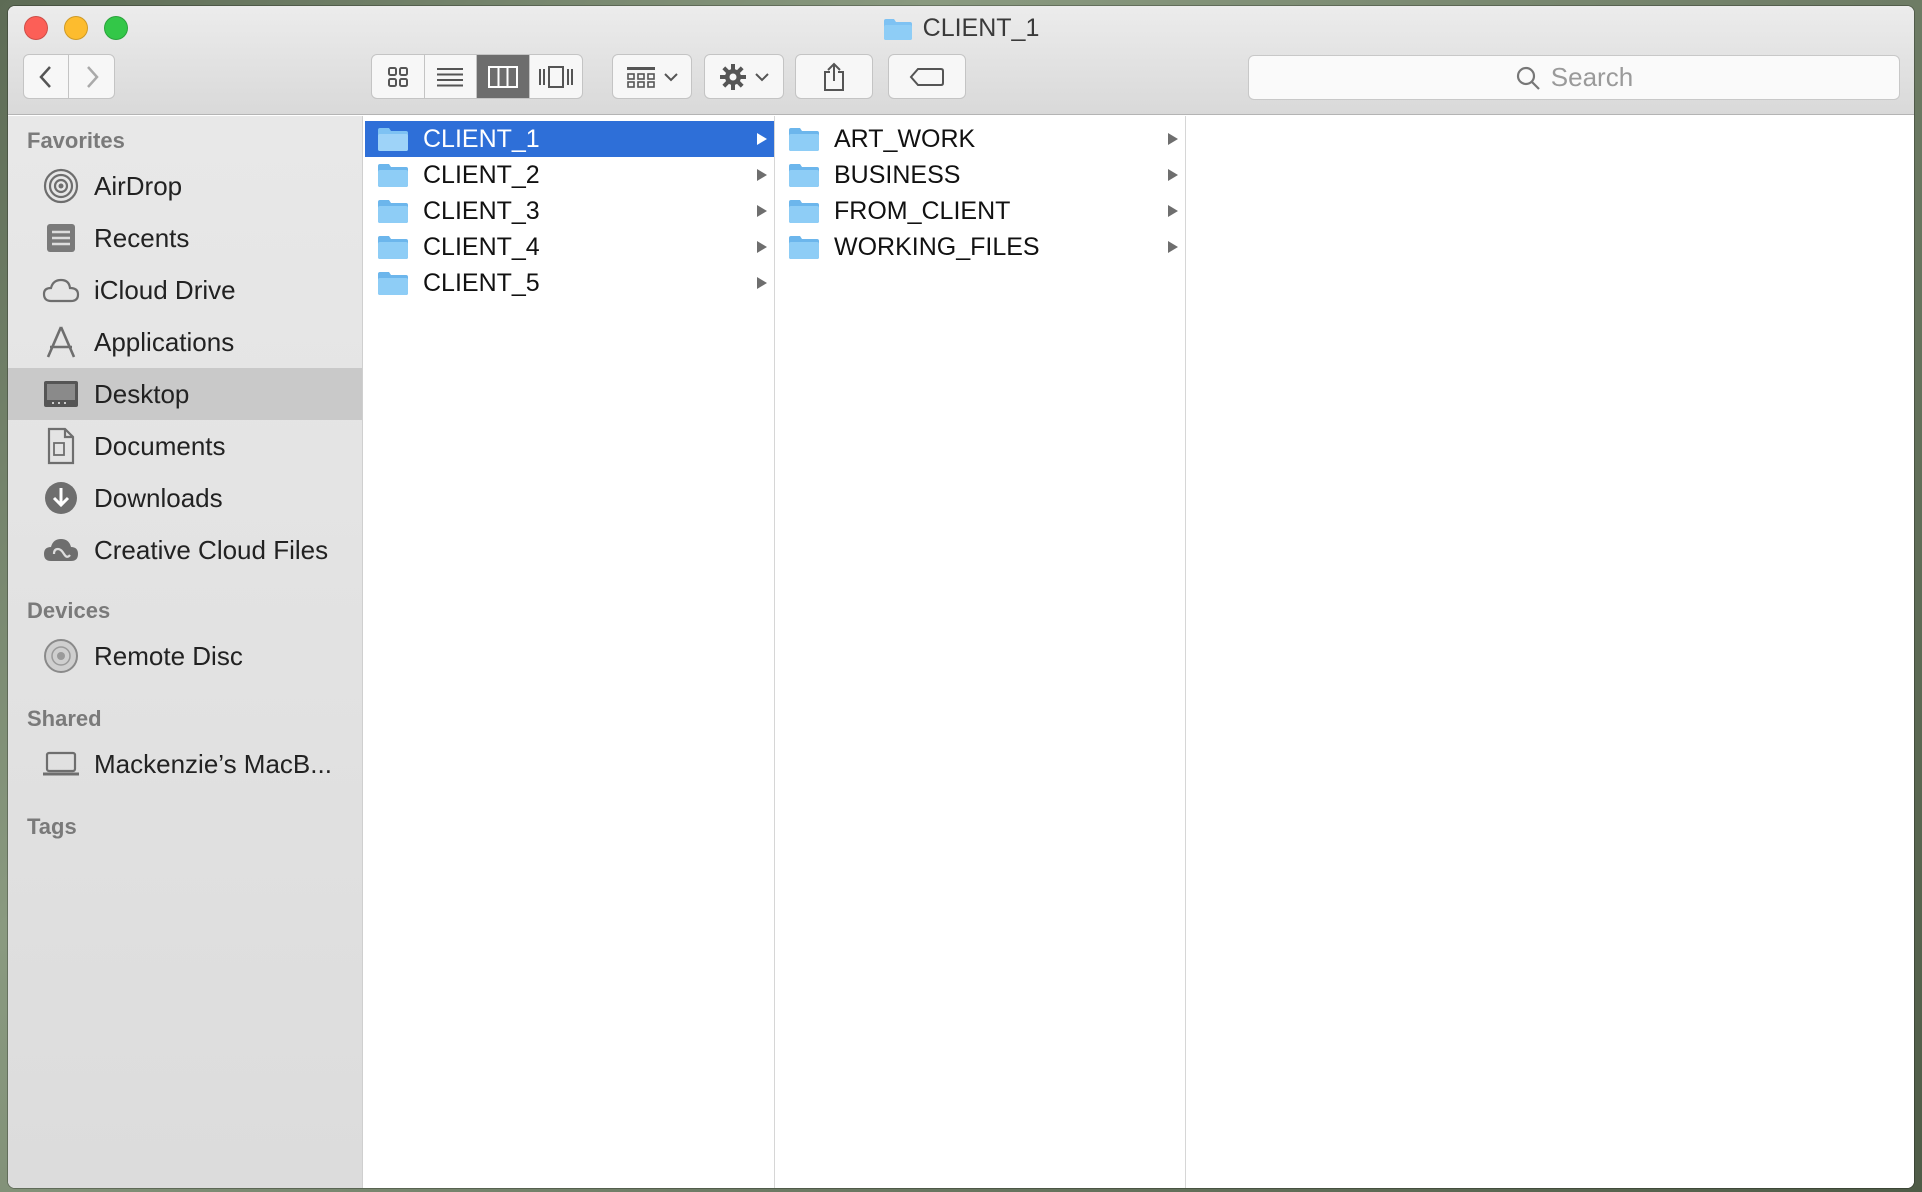  What do you see at coordinates (138, 185) in the screenshot?
I see `sidebar-item-label: AirDrop` at bounding box center [138, 185].